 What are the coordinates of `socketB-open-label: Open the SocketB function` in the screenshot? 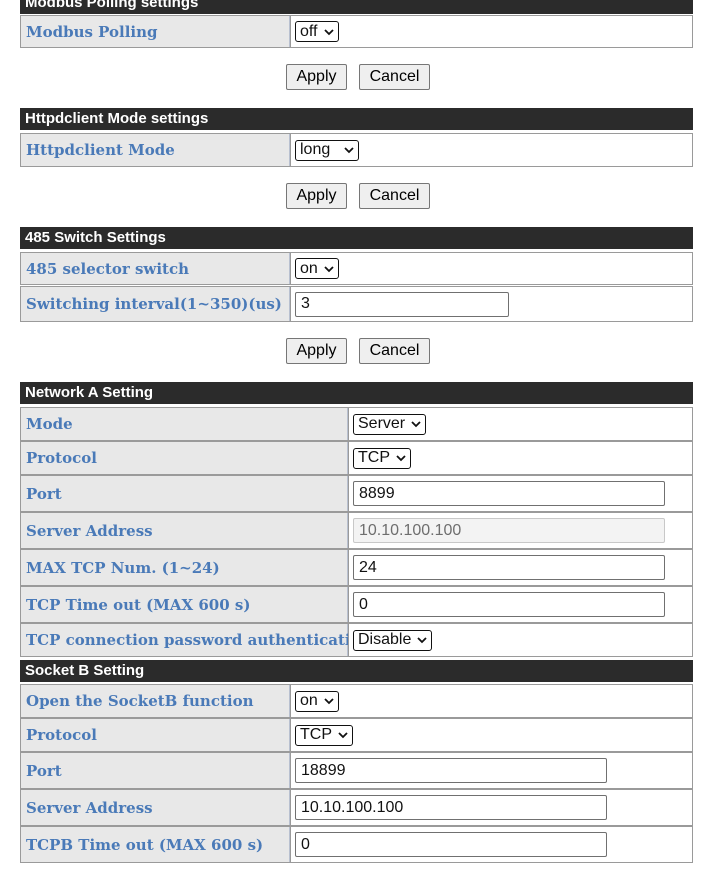 It's located at (155, 701).